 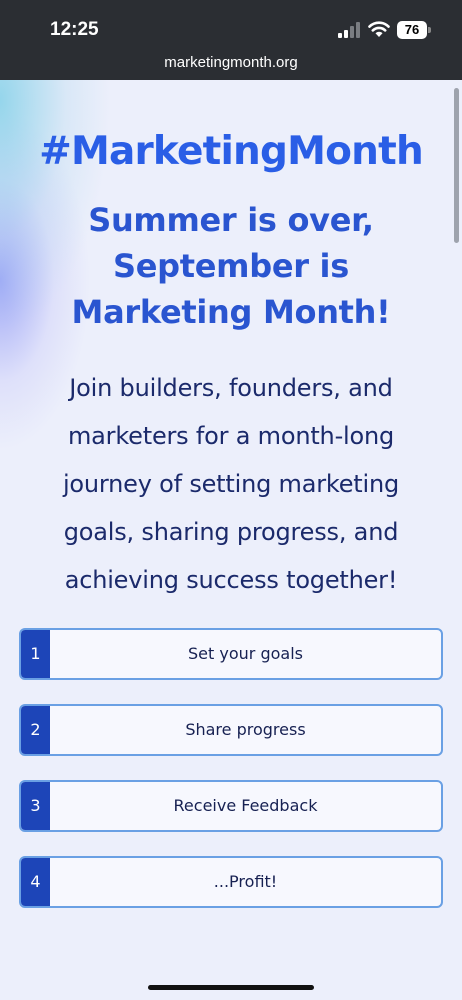 I want to click on page-title: #MarketingMonth, so click(x=231, y=151).